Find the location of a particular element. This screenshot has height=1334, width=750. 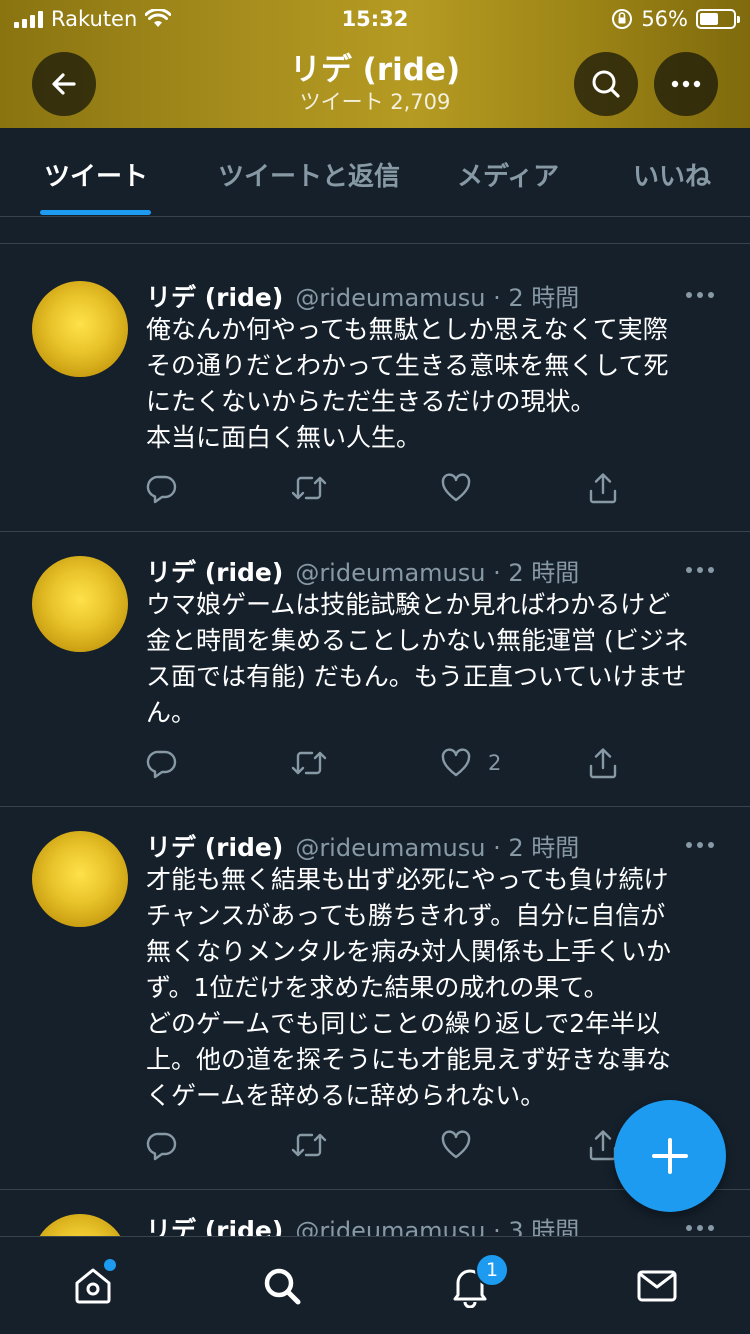

profile-header-banner: Rakuten 15:32 56% リデ (ride) ツイート 2,709 is located at coordinates (375, 64).